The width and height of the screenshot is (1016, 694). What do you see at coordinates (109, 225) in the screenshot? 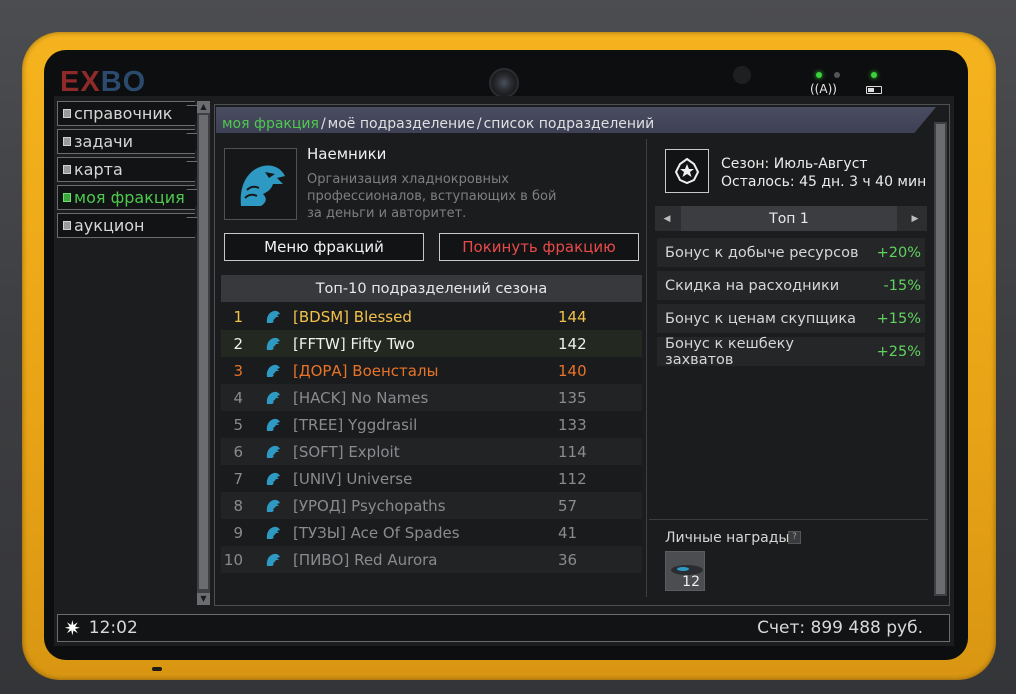
I see `sidebar-item-label: аукцион` at bounding box center [109, 225].